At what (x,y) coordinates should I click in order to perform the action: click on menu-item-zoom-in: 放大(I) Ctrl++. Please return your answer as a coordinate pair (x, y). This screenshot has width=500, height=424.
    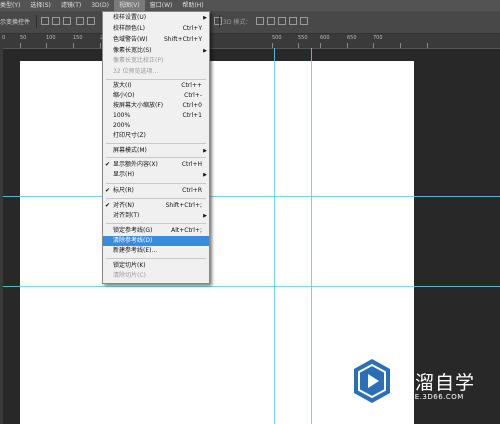
    Looking at the image, I should click on (156, 86).